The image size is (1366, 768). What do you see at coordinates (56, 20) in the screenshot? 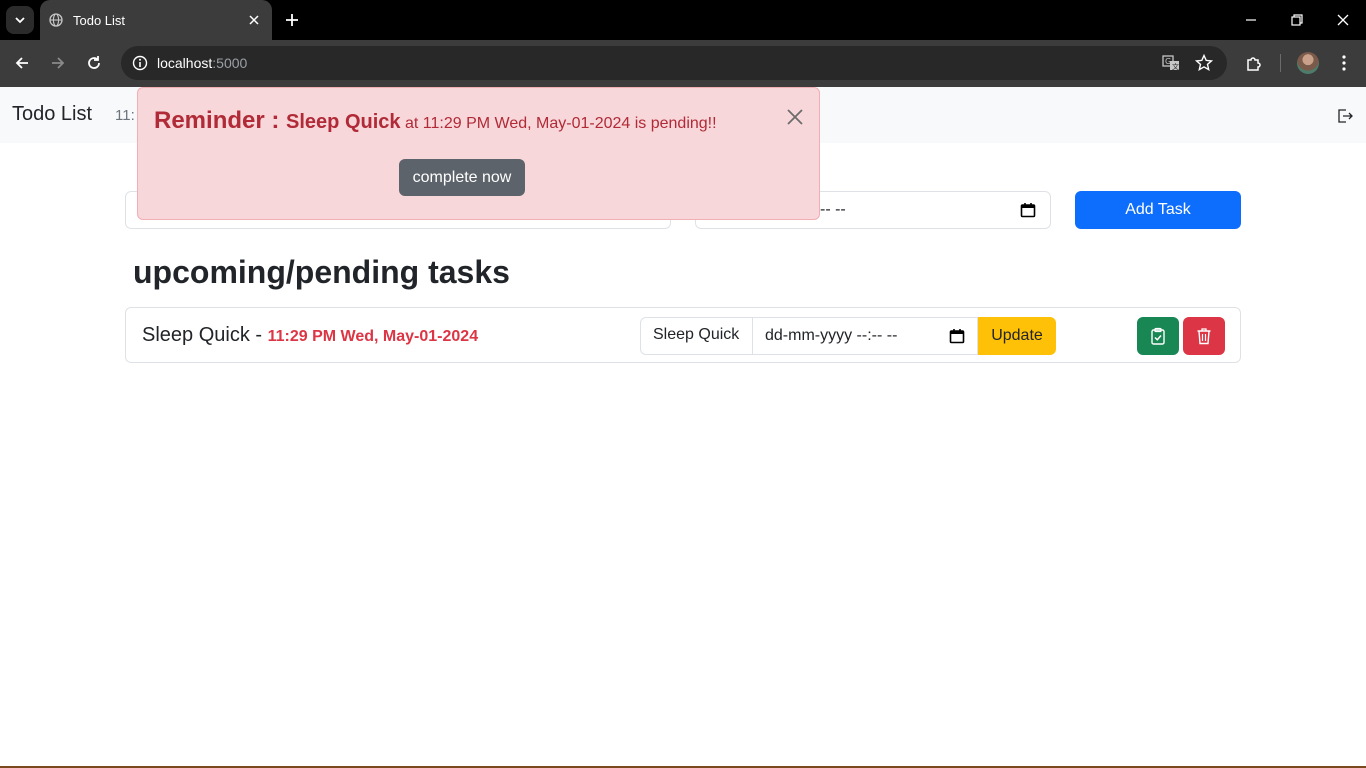
I see `globe-icon` at bounding box center [56, 20].